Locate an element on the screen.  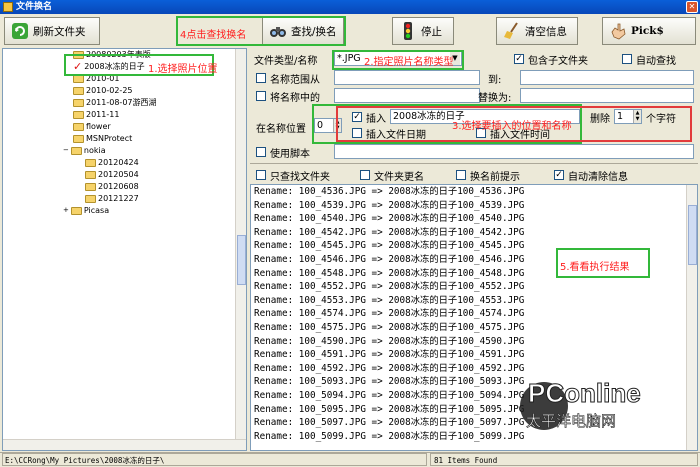
refresh-folder-label: 刷新文件夹 is located at coordinates (59, 31).